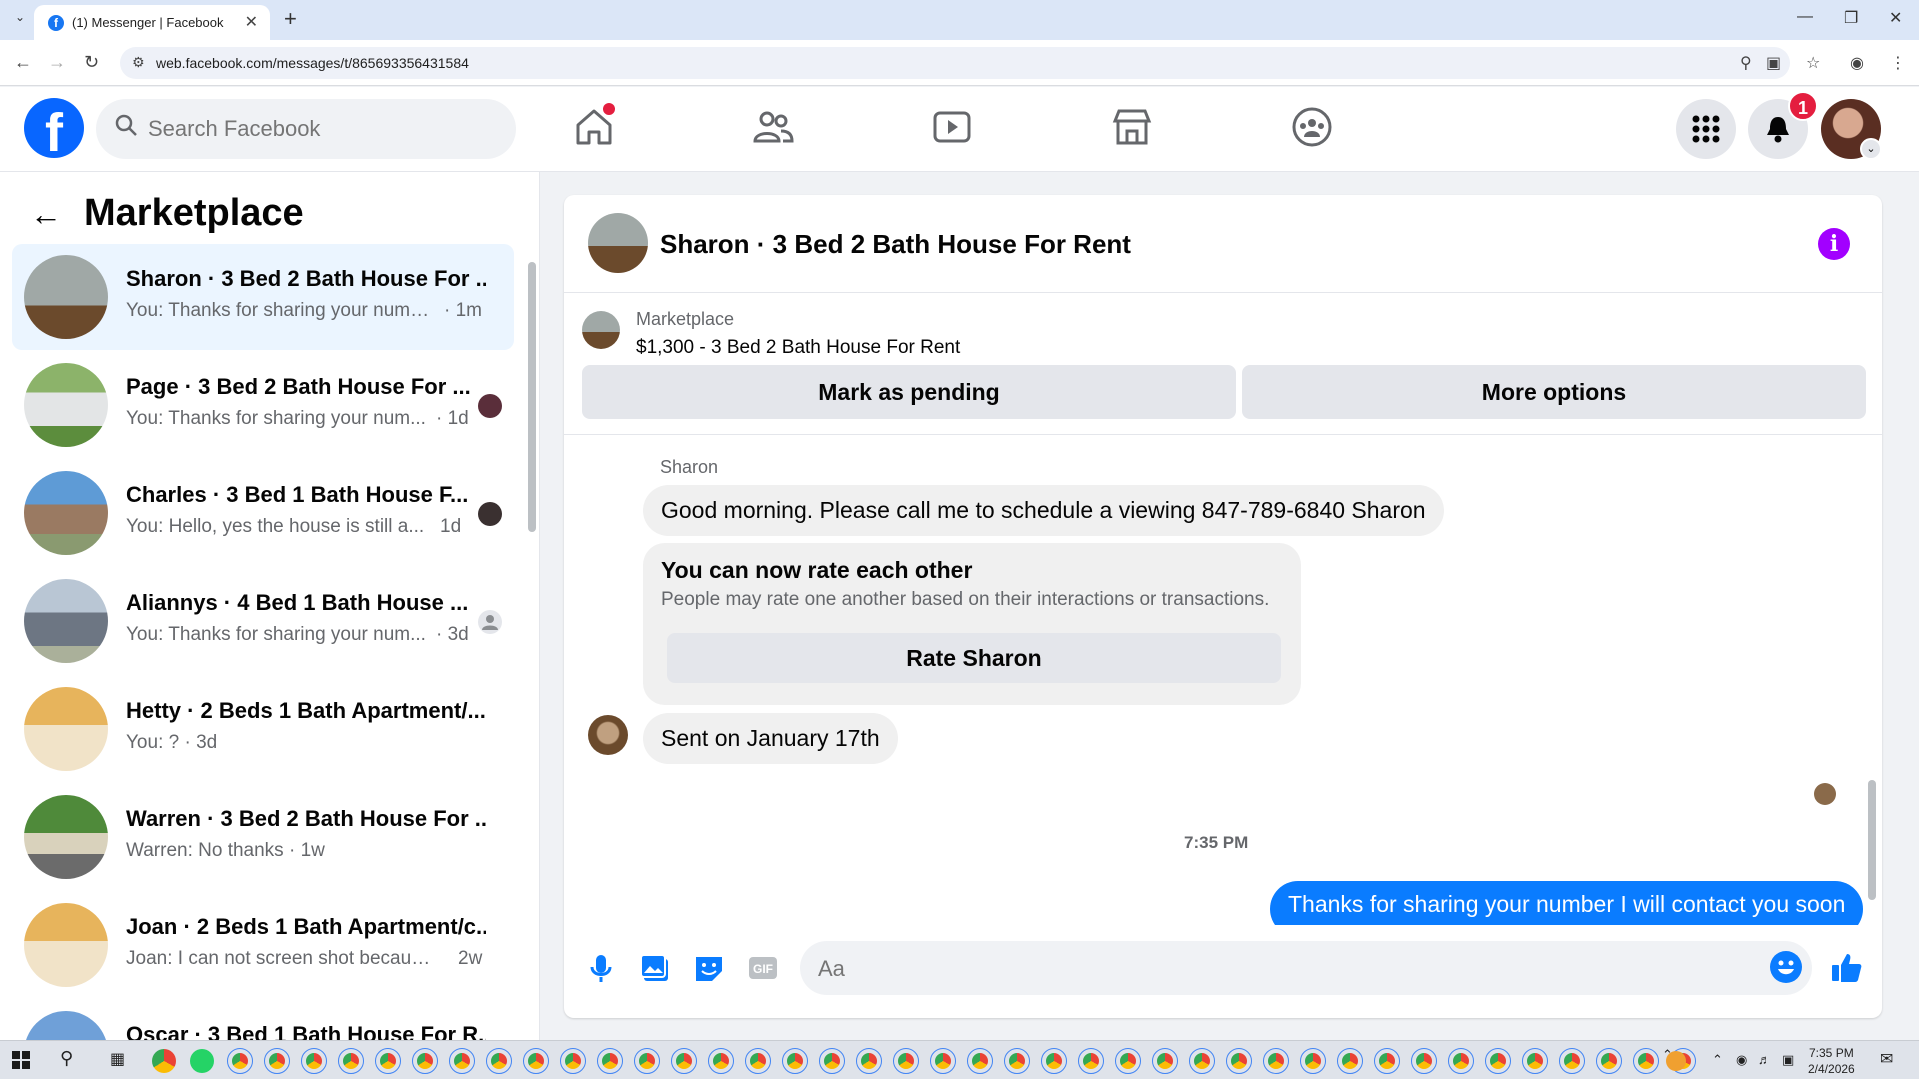  What do you see at coordinates (909, 392) in the screenshot?
I see `mark-as-pending-button: Mark as pending` at bounding box center [909, 392].